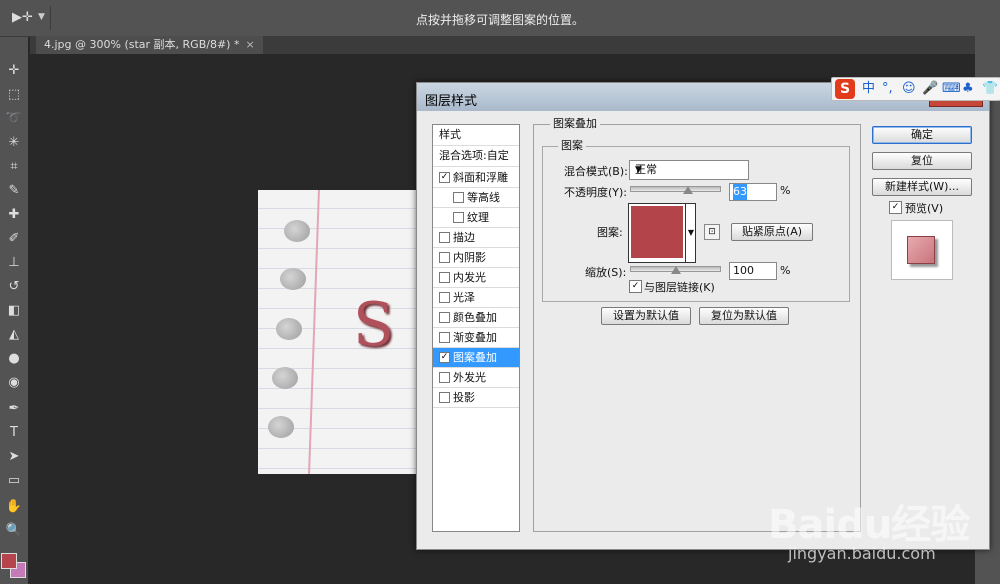  I want to click on marquee-icon: ⬚, so click(14, 95).